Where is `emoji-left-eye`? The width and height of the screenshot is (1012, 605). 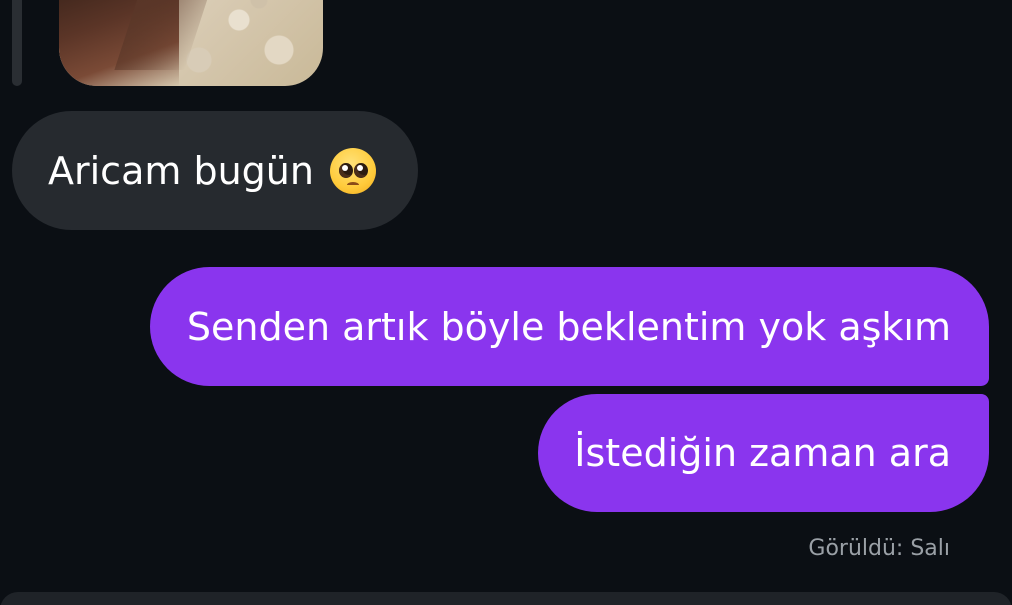
emoji-left-eye is located at coordinates (345, 170).